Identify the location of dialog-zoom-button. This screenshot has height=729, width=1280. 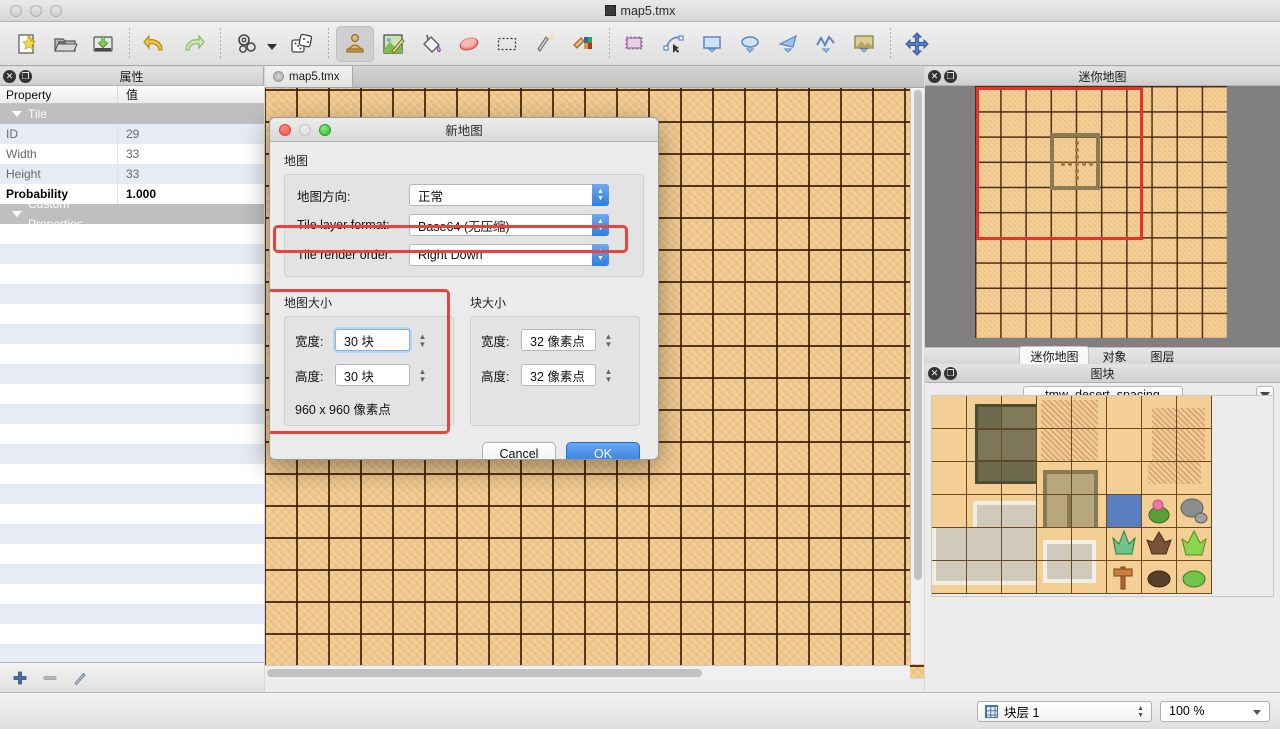
(325, 129).